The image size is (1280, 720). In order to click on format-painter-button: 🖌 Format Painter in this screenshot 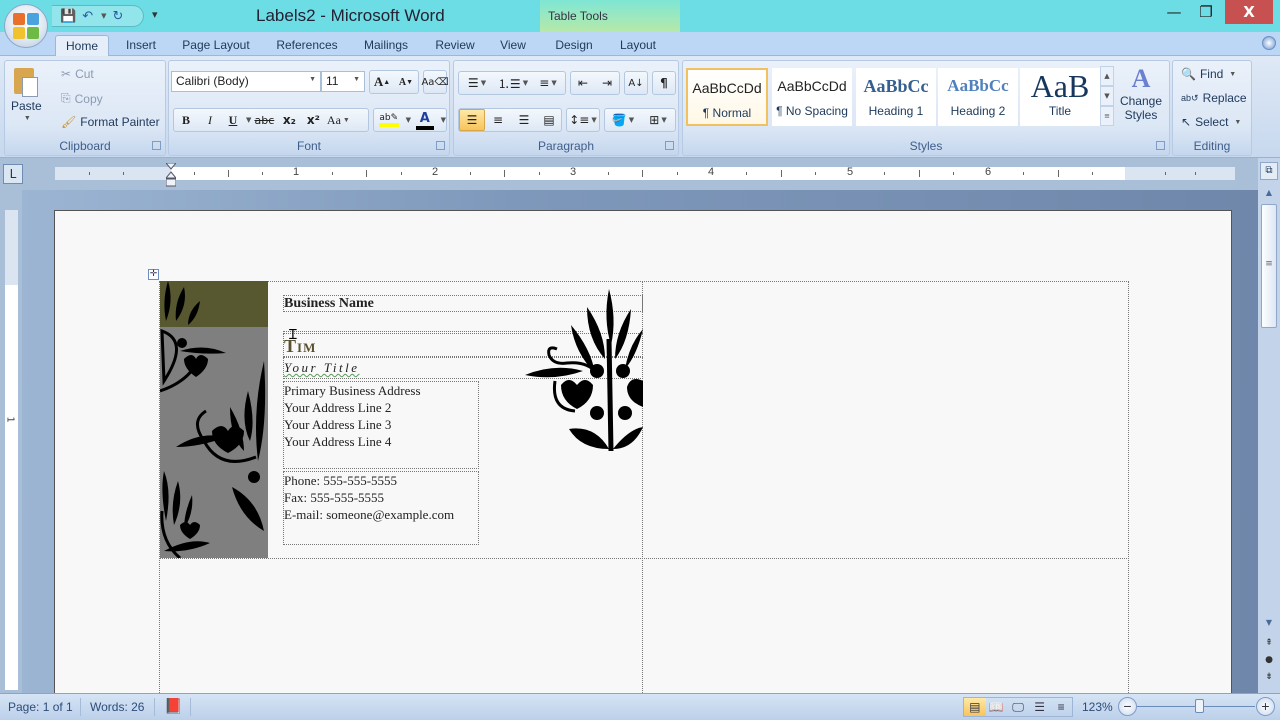, I will do `click(110, 122)`.